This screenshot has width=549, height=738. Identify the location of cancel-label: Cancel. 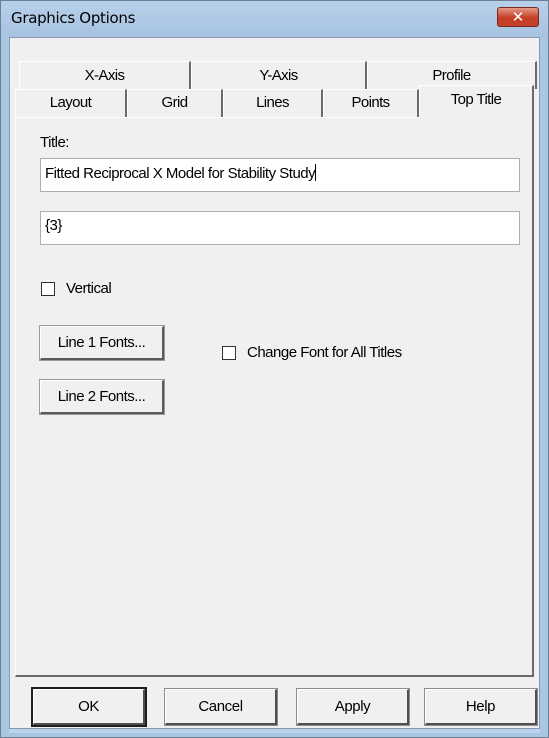
(220, 706).